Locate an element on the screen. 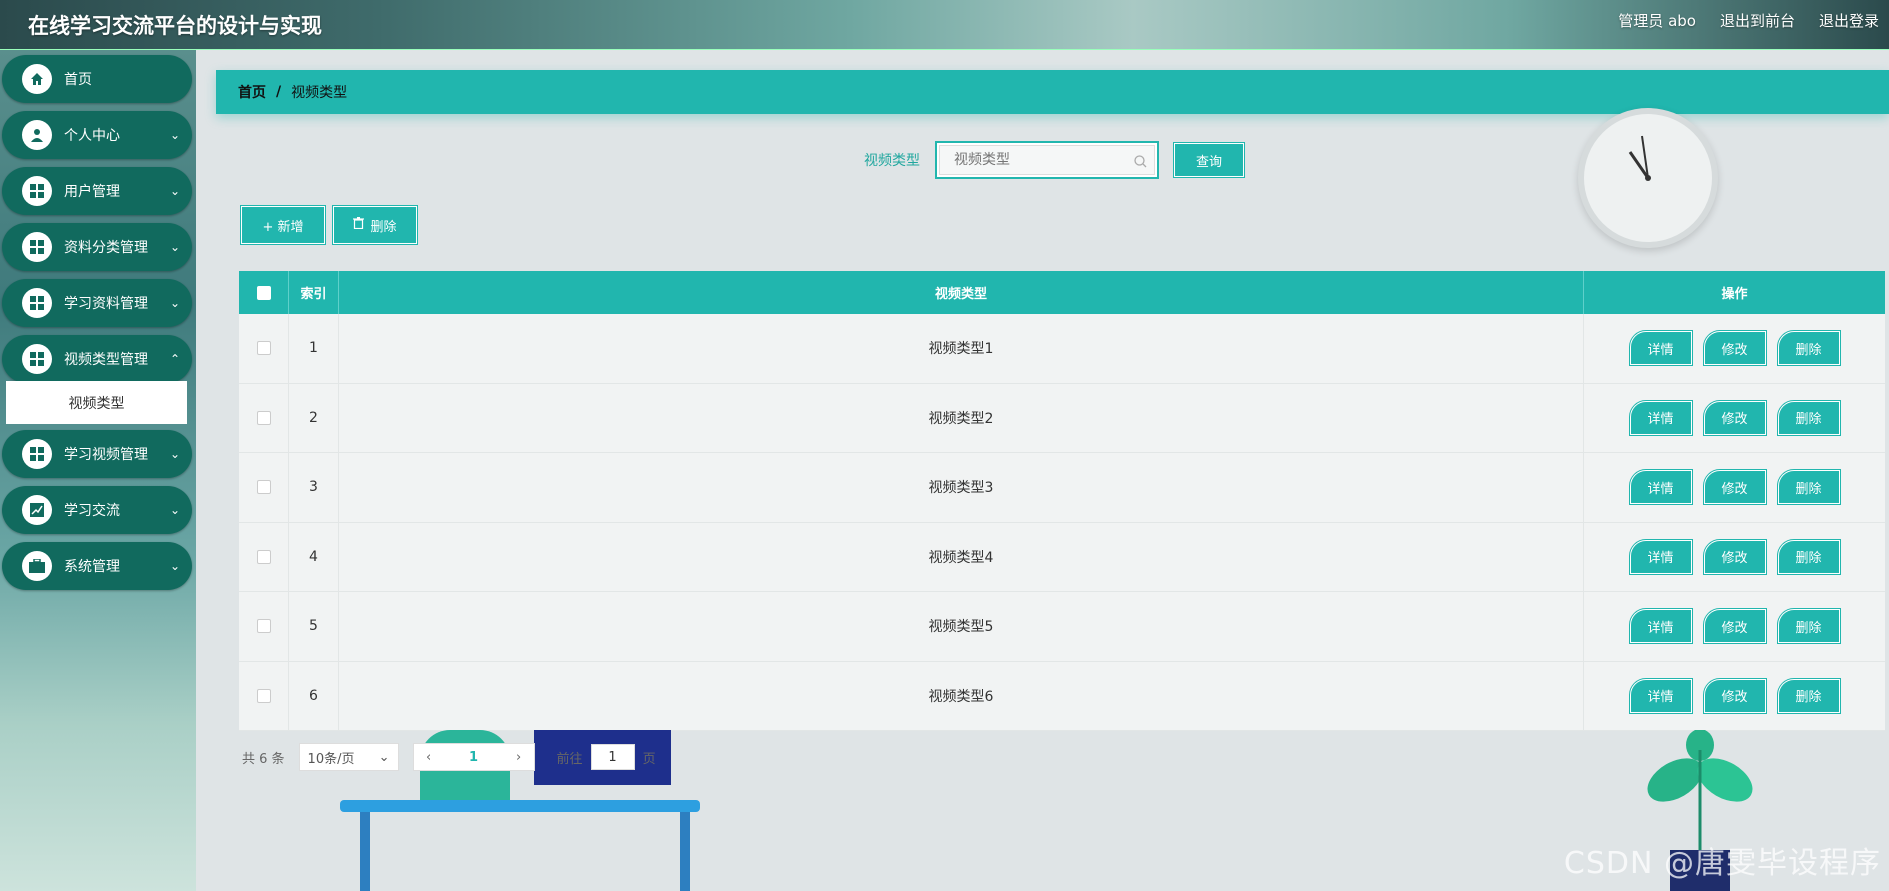  table-row: 3 视频类型3 详情 修改 删除 is located at coordinates (1062, 488).